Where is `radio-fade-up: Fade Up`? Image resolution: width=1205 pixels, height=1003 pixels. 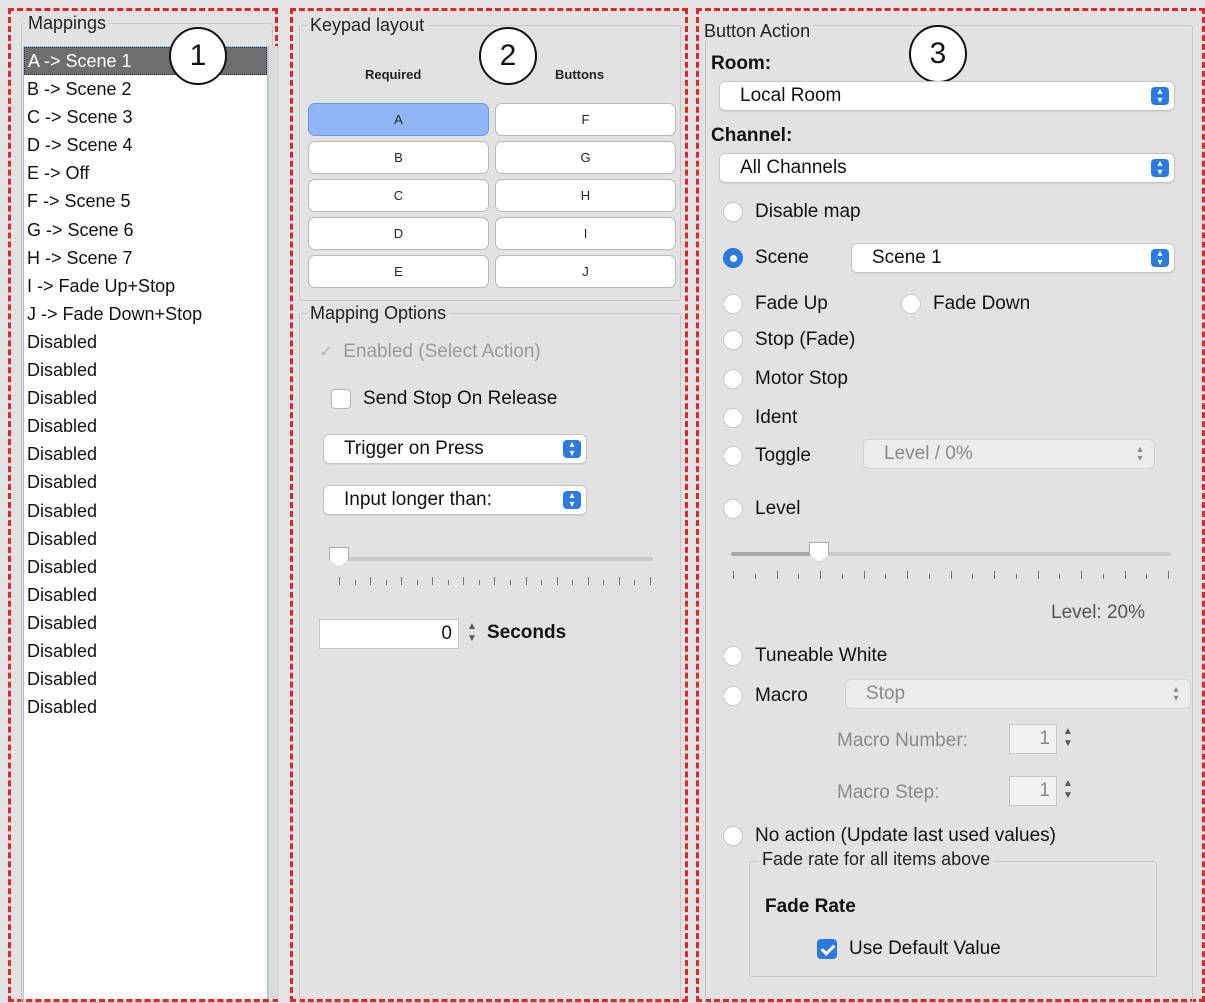 radio-fade-up: Fade Up is located at coordinates (775, 304).